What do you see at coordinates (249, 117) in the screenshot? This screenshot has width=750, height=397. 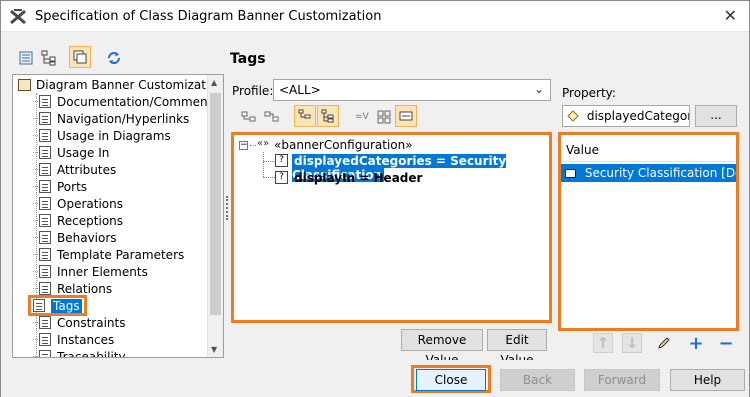 I see `expand-all-icon` at bounding box center [249, 117].